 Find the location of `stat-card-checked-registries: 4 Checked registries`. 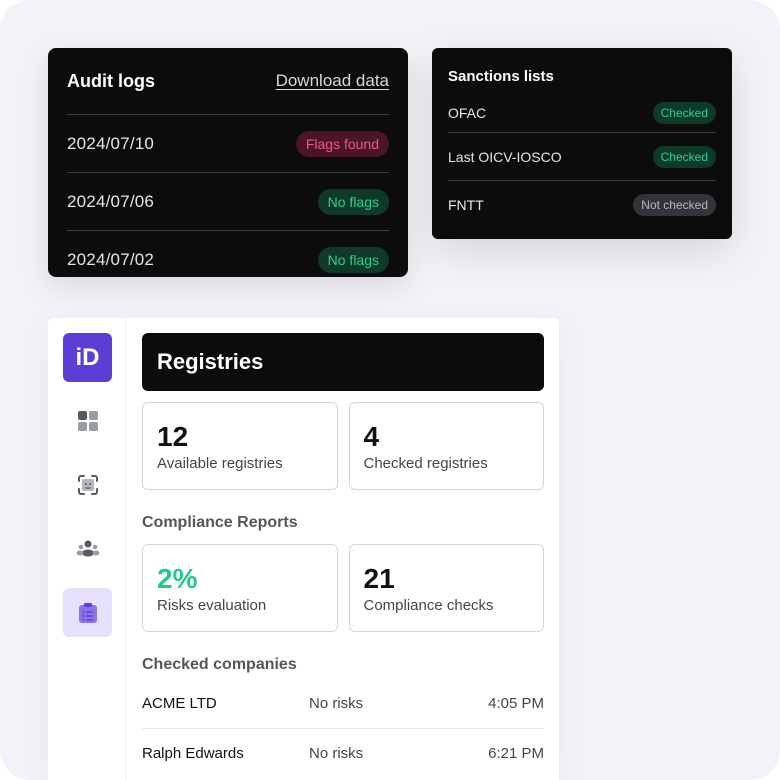

stat-card-checked-registries: 4 Checked registries is located at coordinates (446, 446).